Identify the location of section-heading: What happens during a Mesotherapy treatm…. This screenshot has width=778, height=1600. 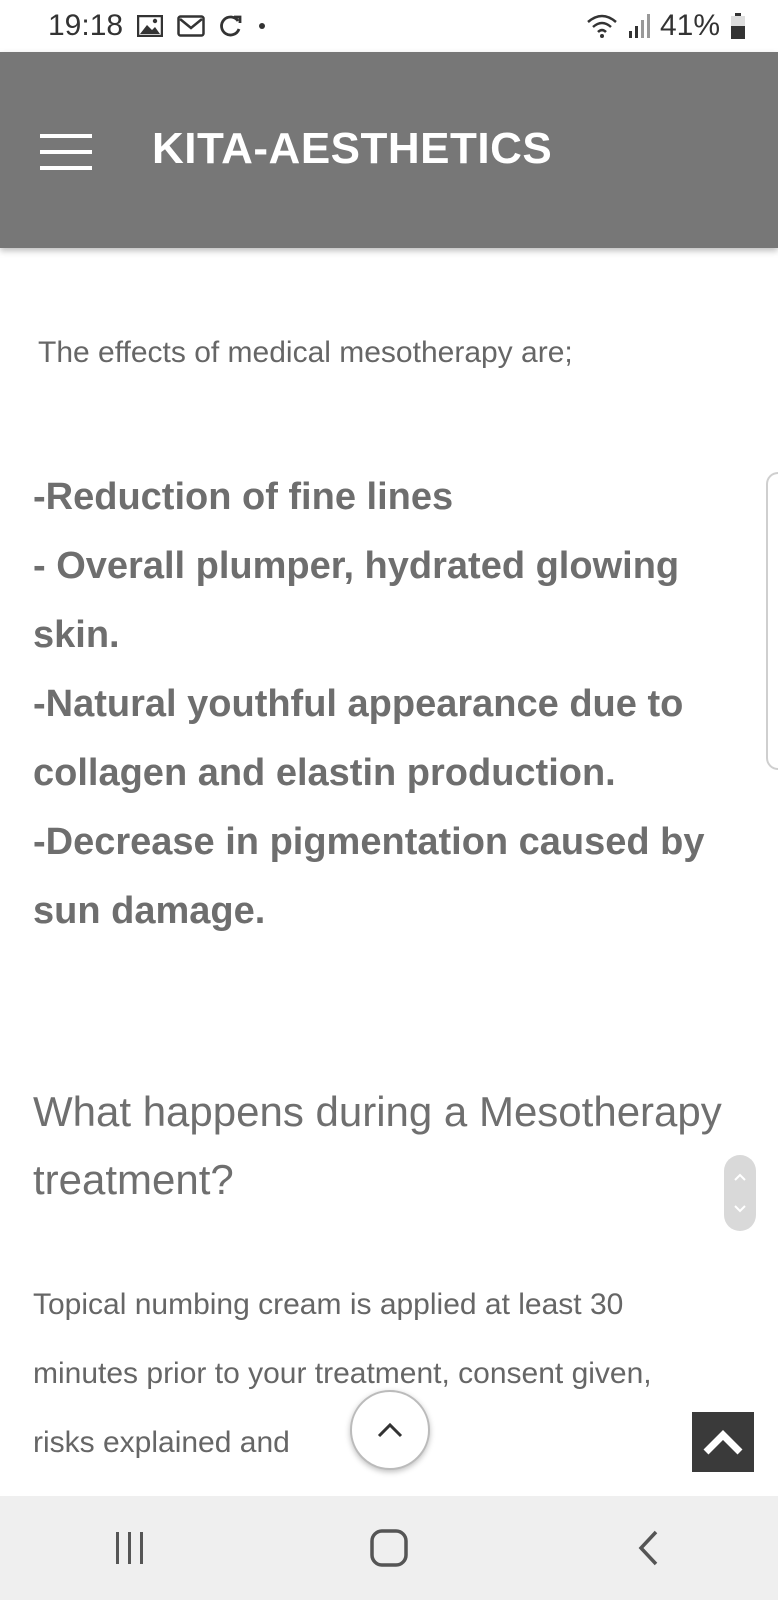
(393, 1146).